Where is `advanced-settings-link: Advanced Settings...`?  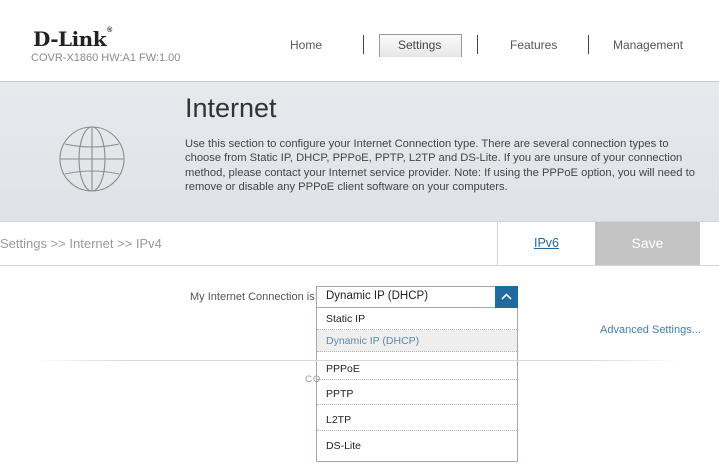 advanced-settings-link: Advanced Settings... is located at coordinates (650, 330).